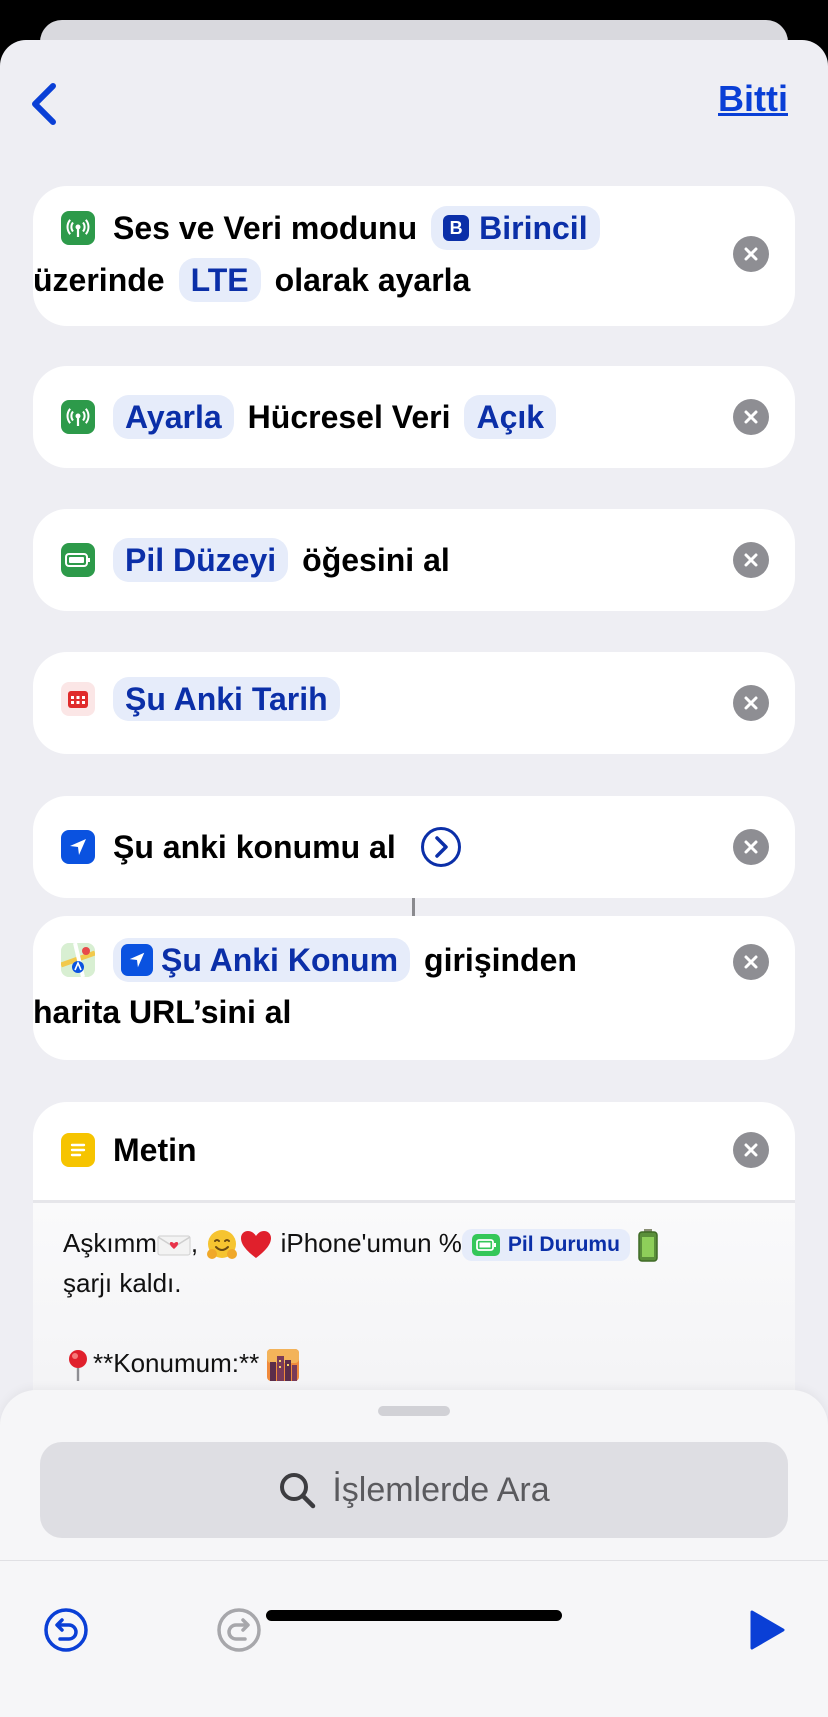 The width and height of the screenshot is (828, 1717). I want to click on action-text: Hücresel Veri, so click(349, 417).